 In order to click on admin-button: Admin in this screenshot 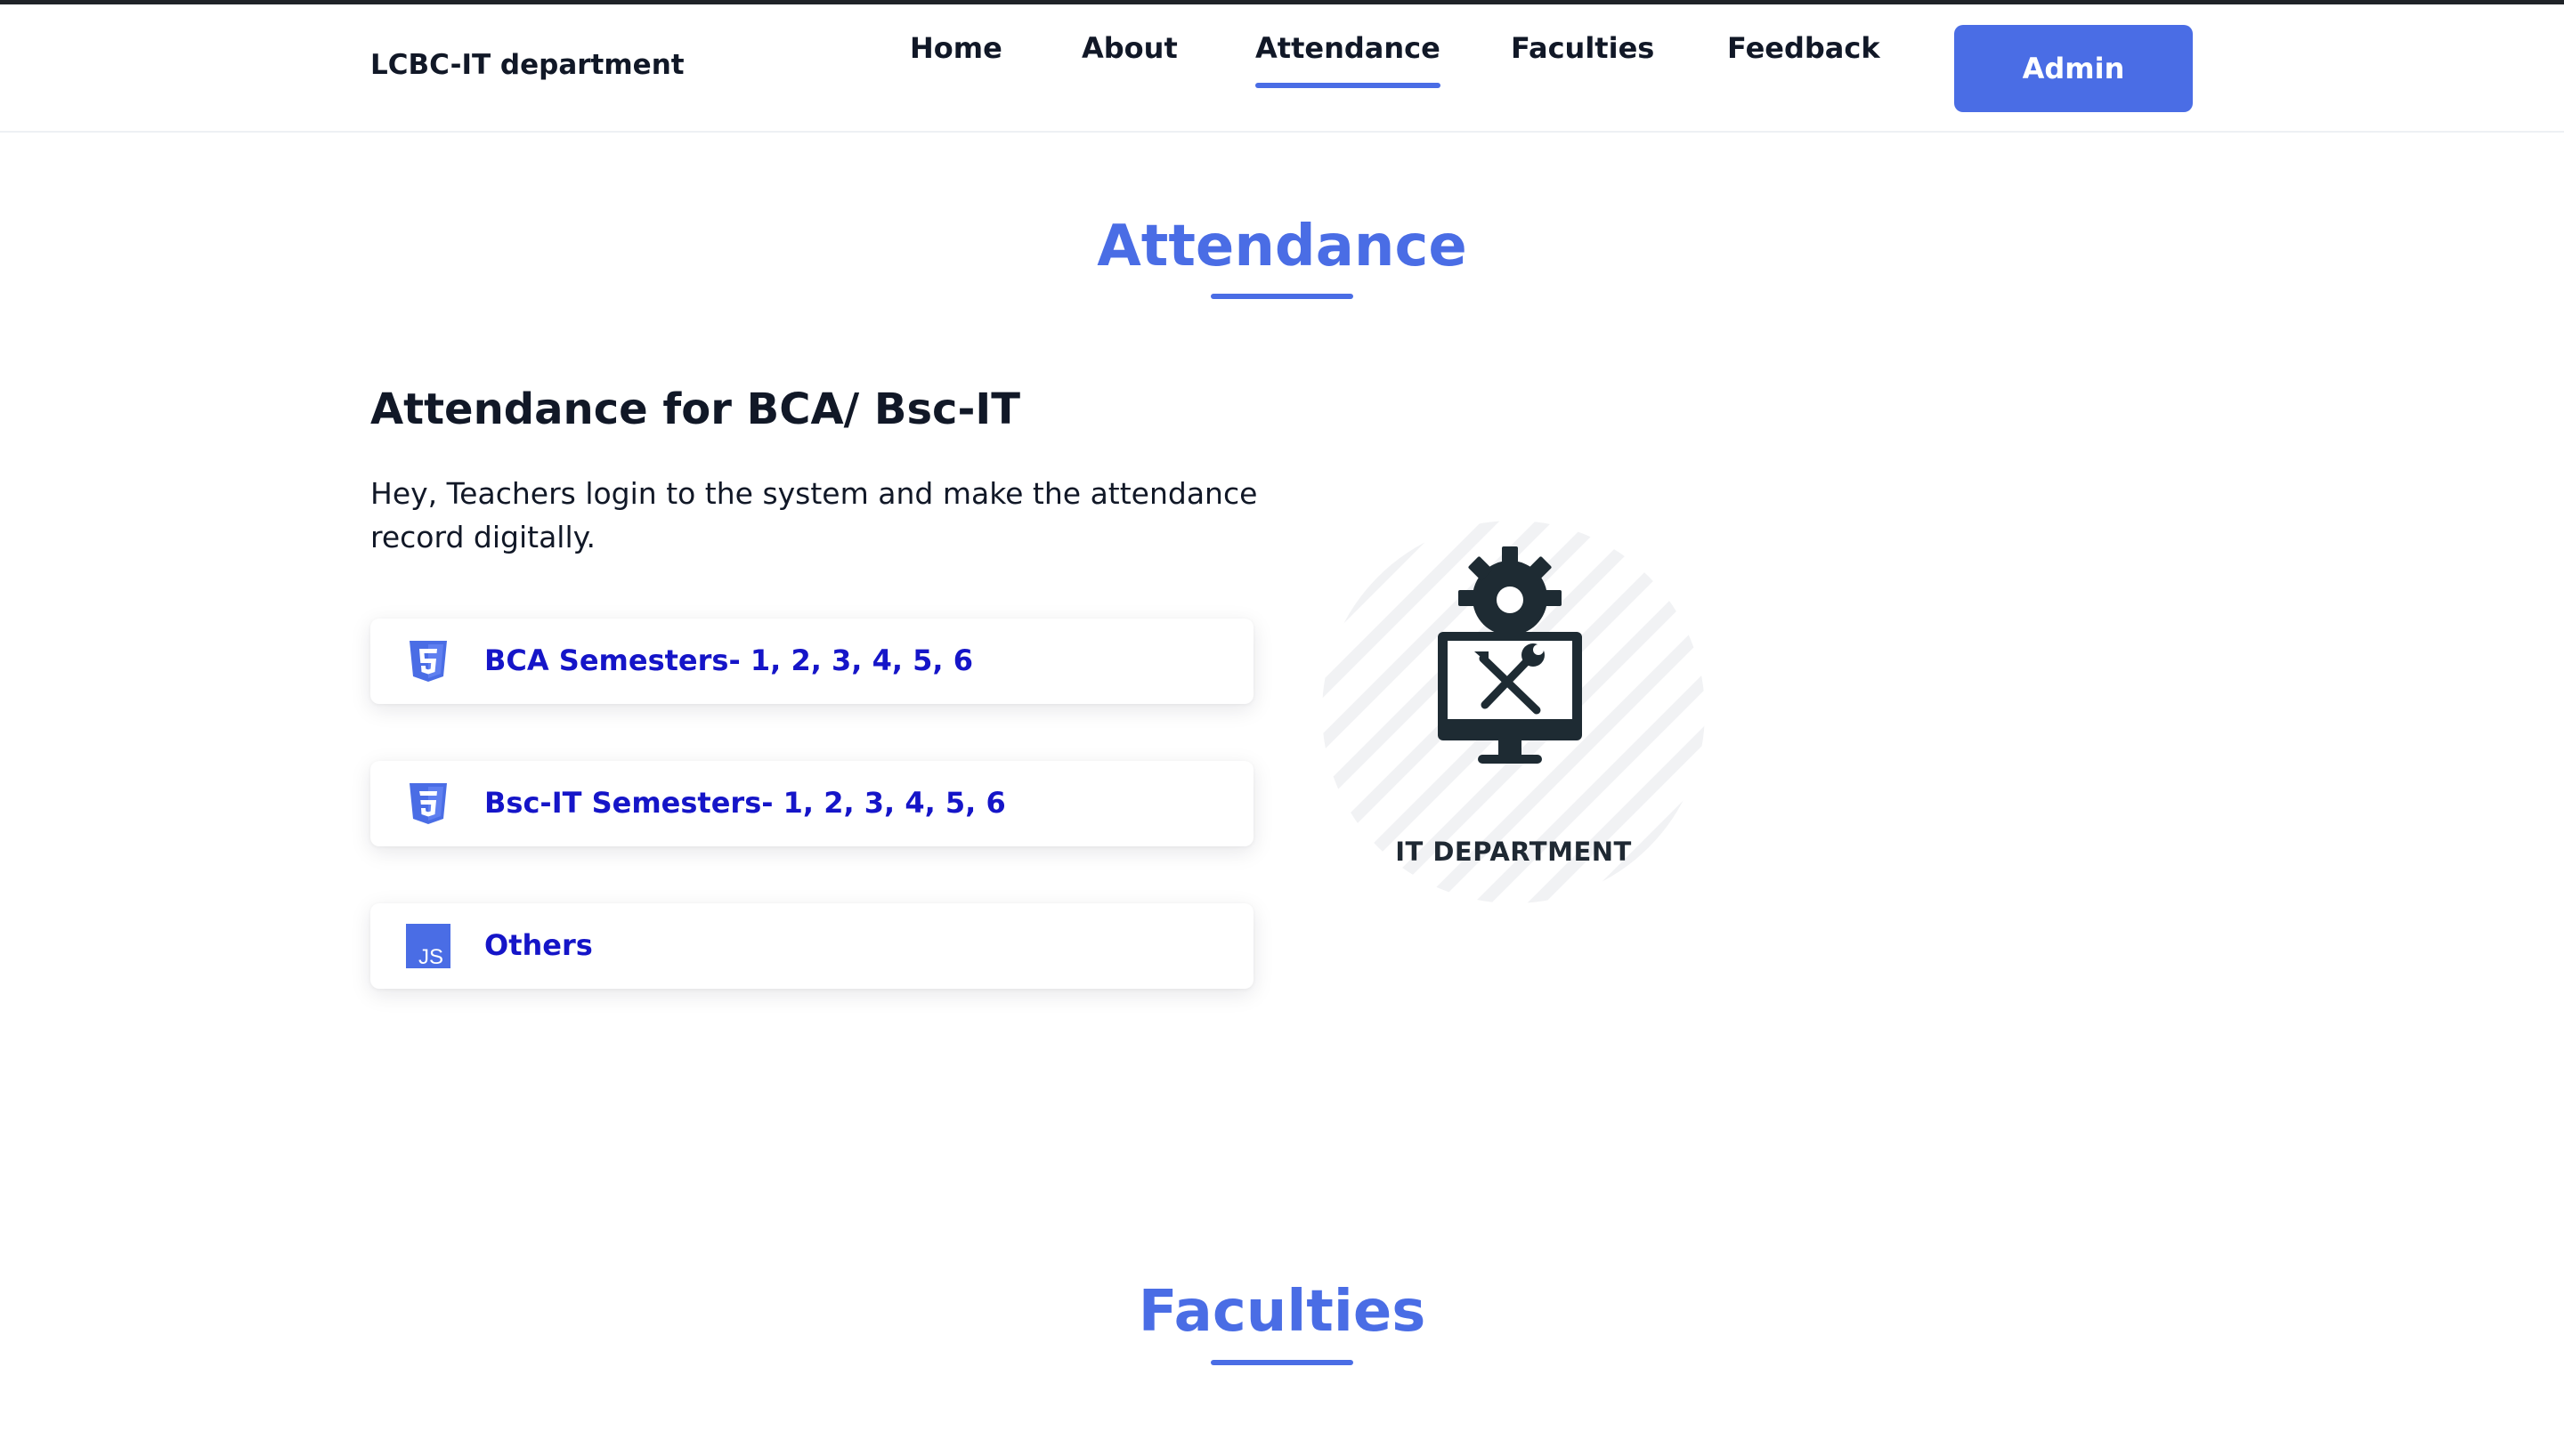, I will do `click(2073, 68)`.